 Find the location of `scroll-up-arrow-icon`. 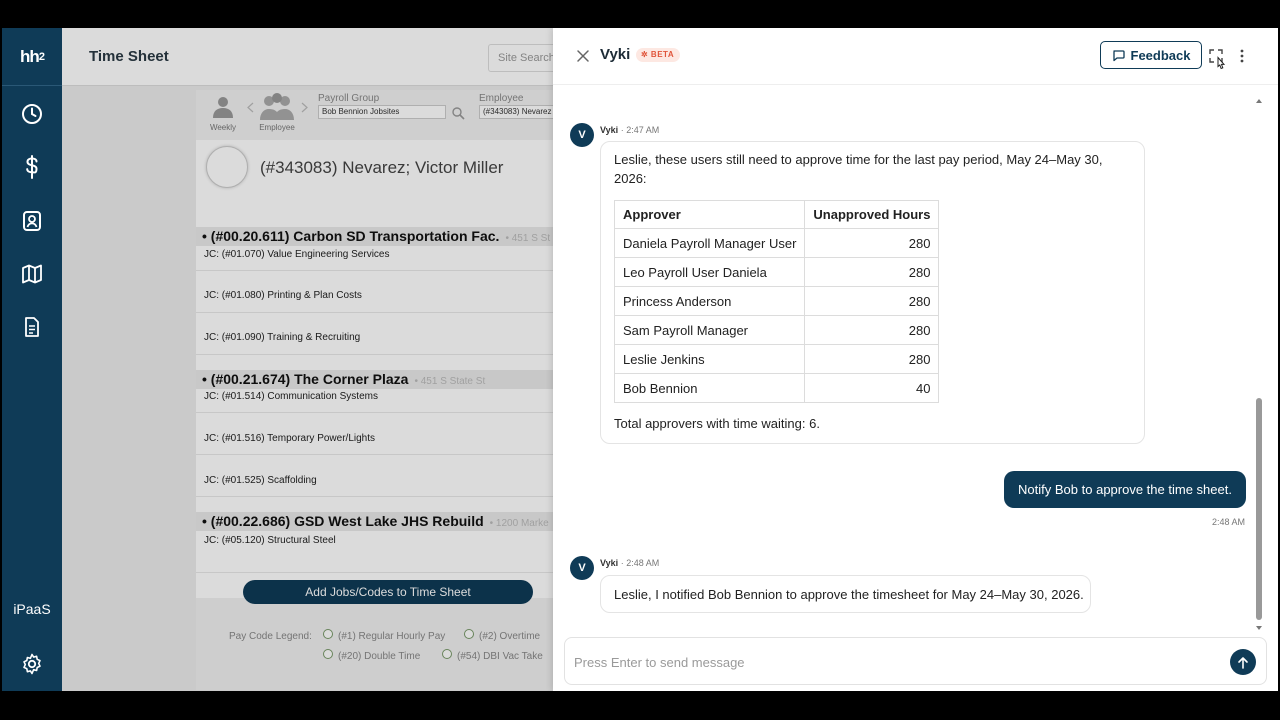

scroll-up-arrow-icon is located at coordinates (1259, 101).